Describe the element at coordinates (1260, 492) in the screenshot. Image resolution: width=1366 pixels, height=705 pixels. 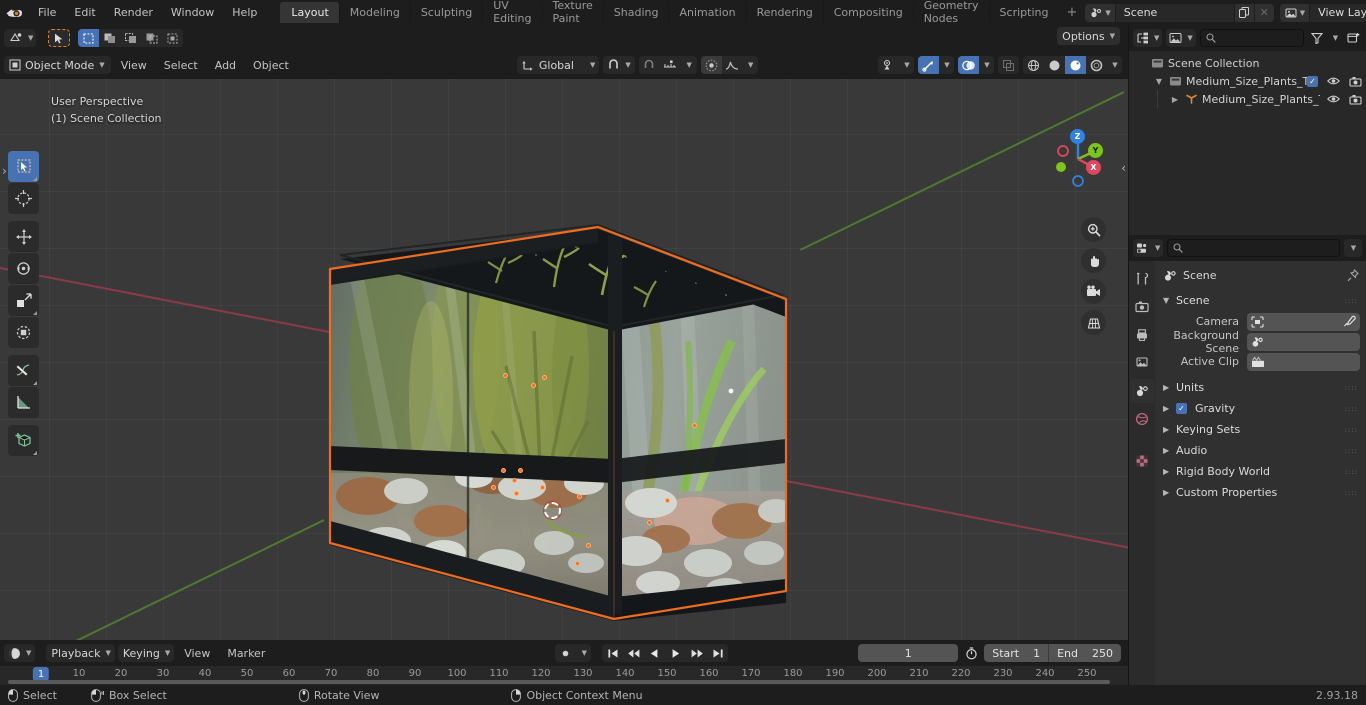
I see `panel-custom-properties: ▶ Custom Properties ::::` at that location.